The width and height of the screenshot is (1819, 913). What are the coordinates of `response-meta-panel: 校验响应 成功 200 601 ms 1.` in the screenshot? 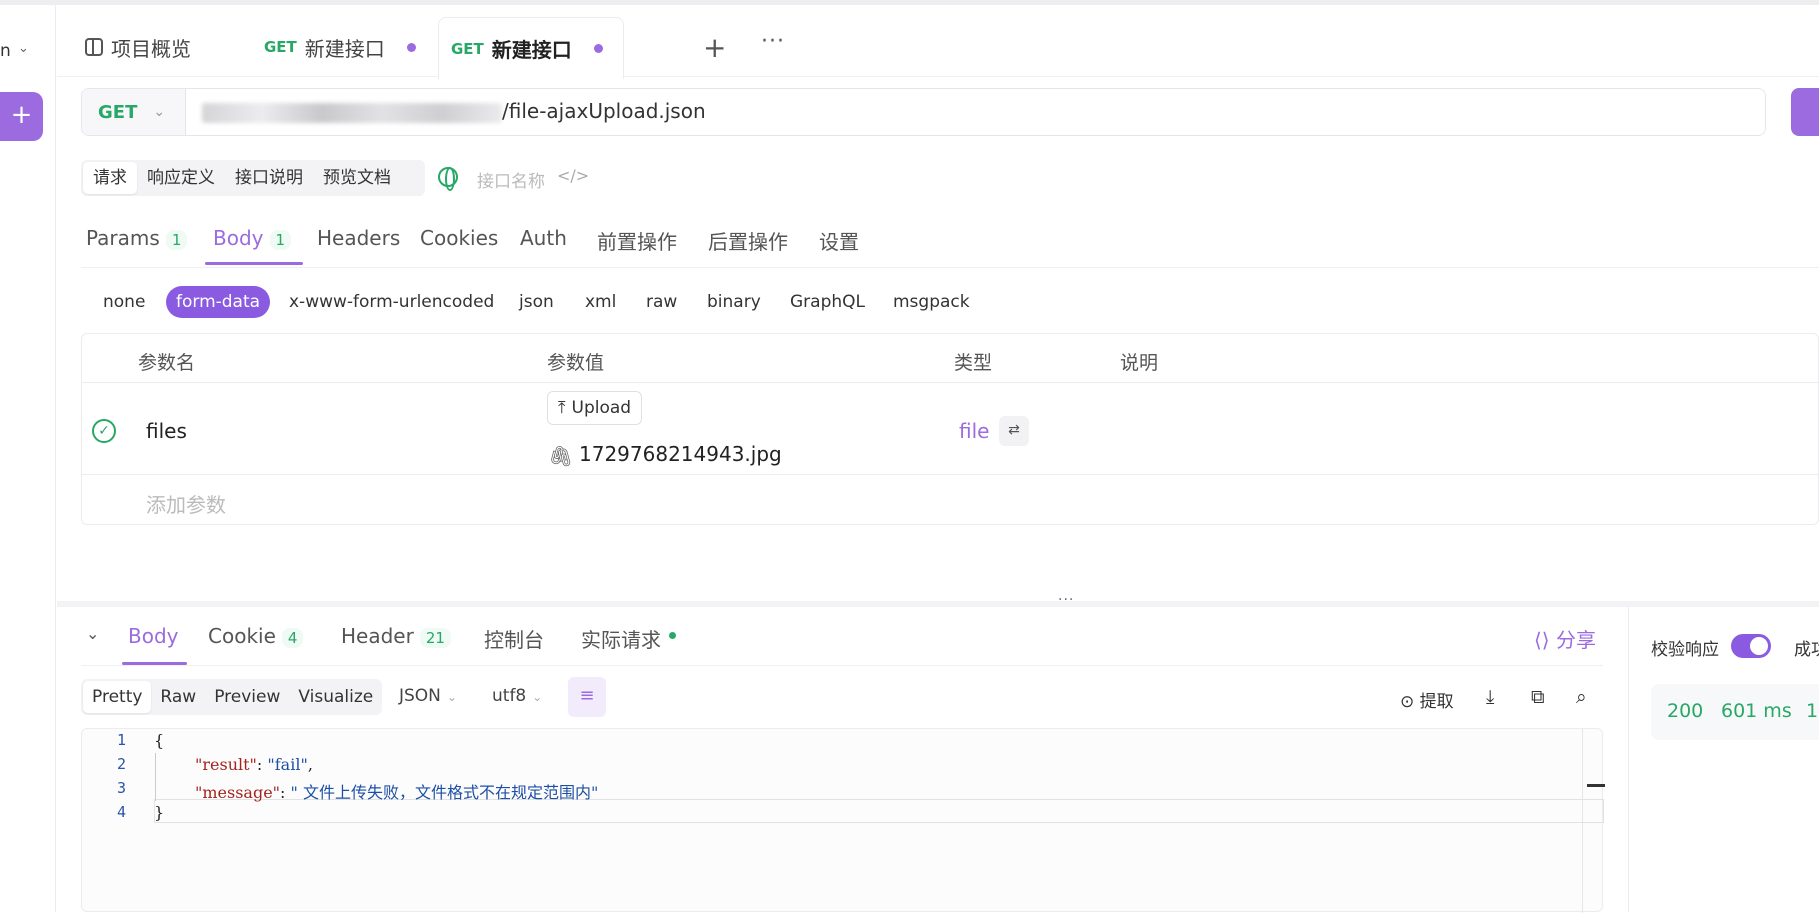 It's located at (1723, 759).